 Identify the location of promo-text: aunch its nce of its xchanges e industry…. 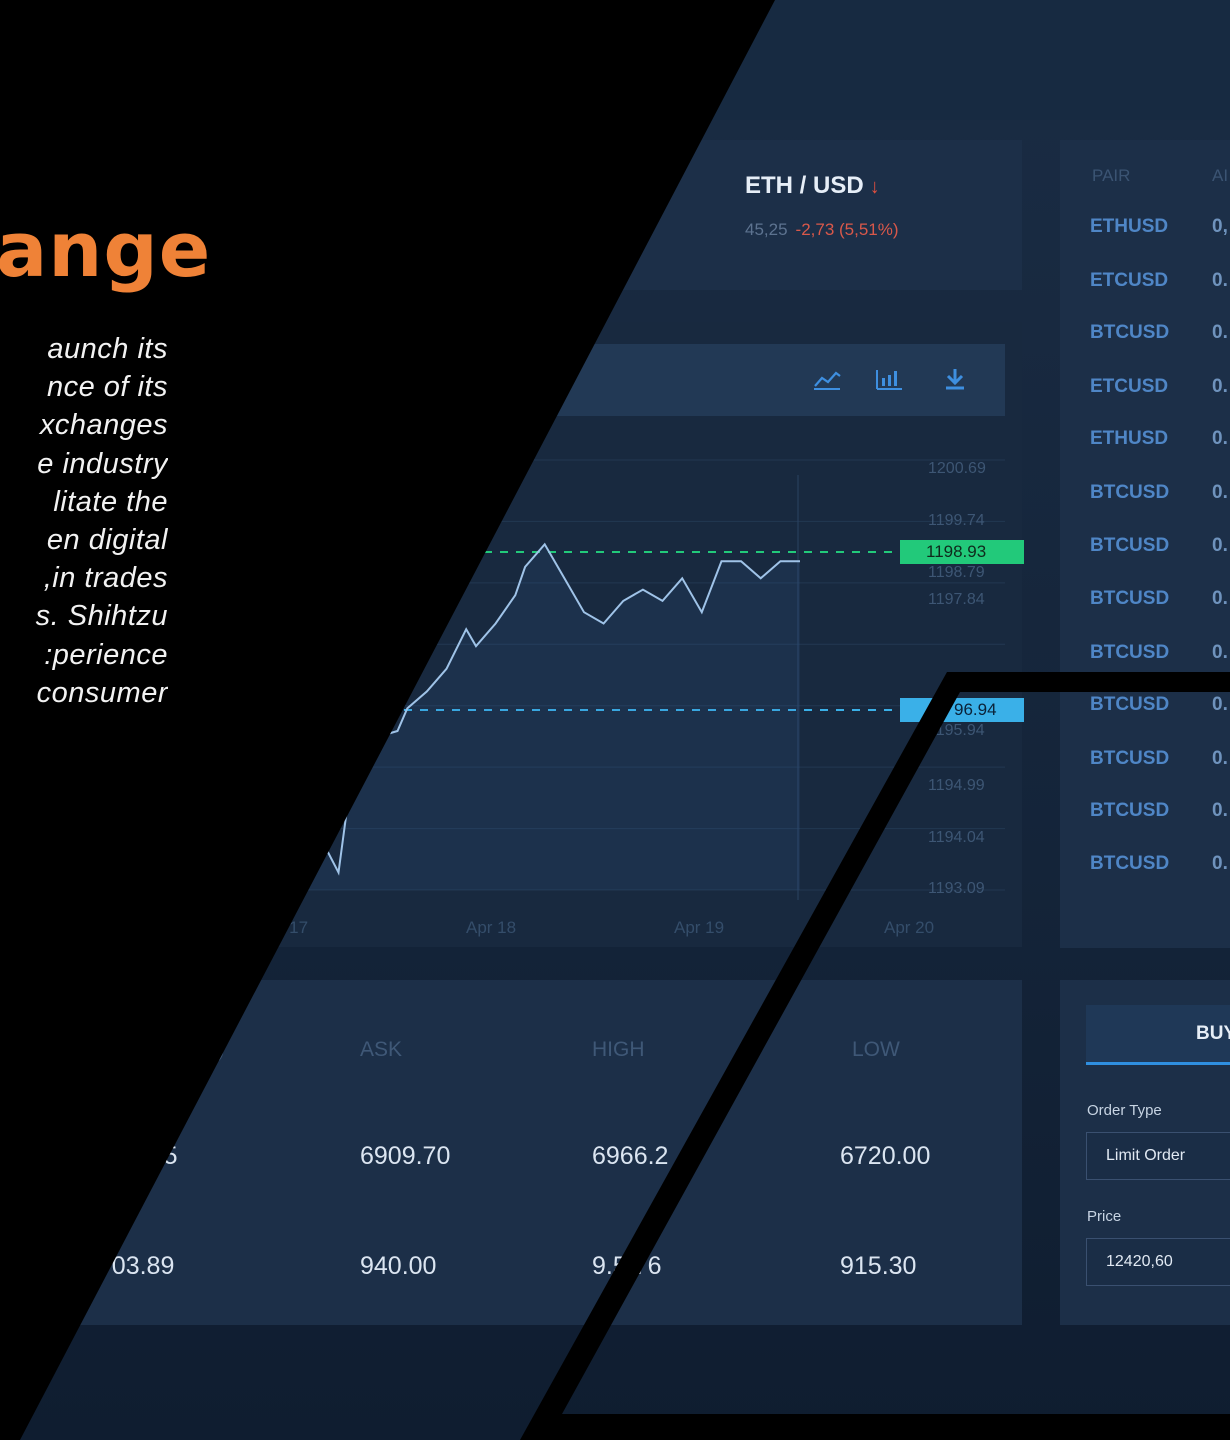
(84, 521).